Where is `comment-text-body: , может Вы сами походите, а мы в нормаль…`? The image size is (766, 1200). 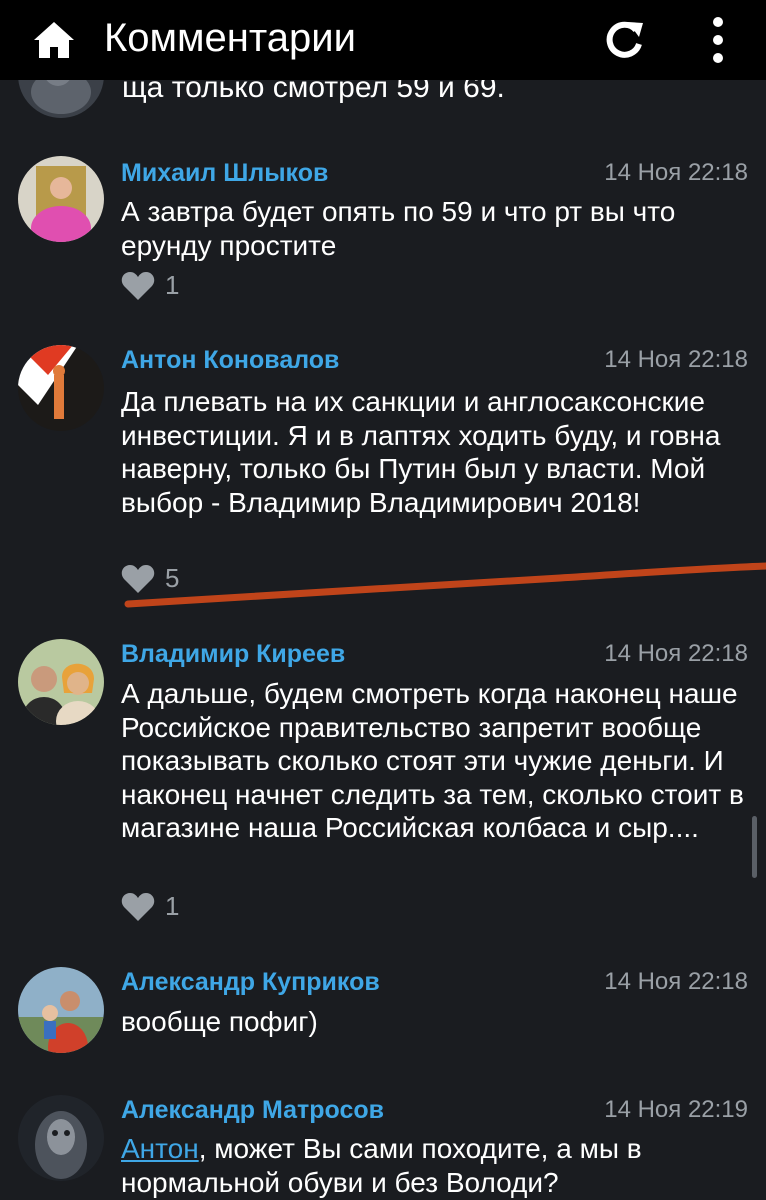
comment-text-body: , может Вы сами походите, а мы в нормаль… is located at coordinates (381, 1165).